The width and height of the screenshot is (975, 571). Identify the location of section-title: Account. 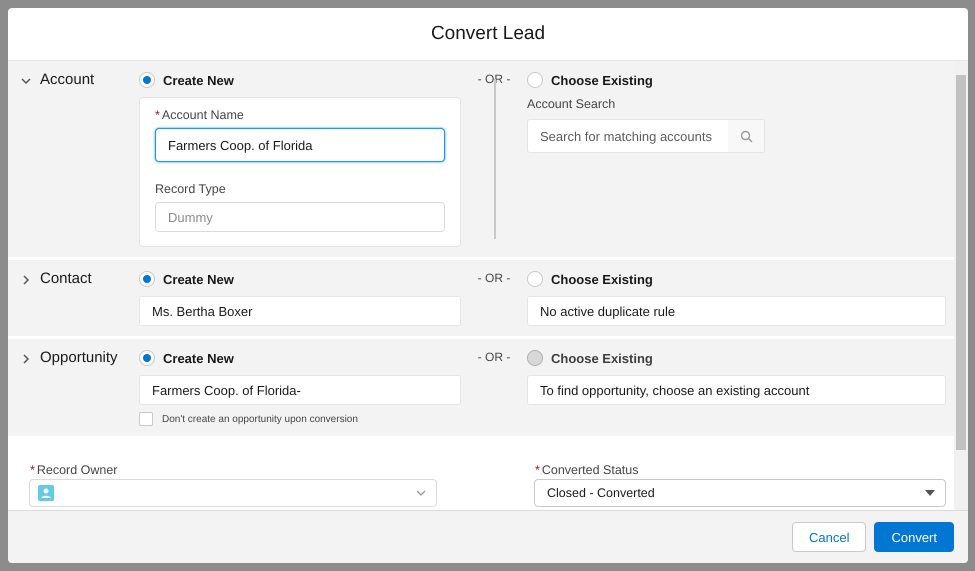
(67, 79).